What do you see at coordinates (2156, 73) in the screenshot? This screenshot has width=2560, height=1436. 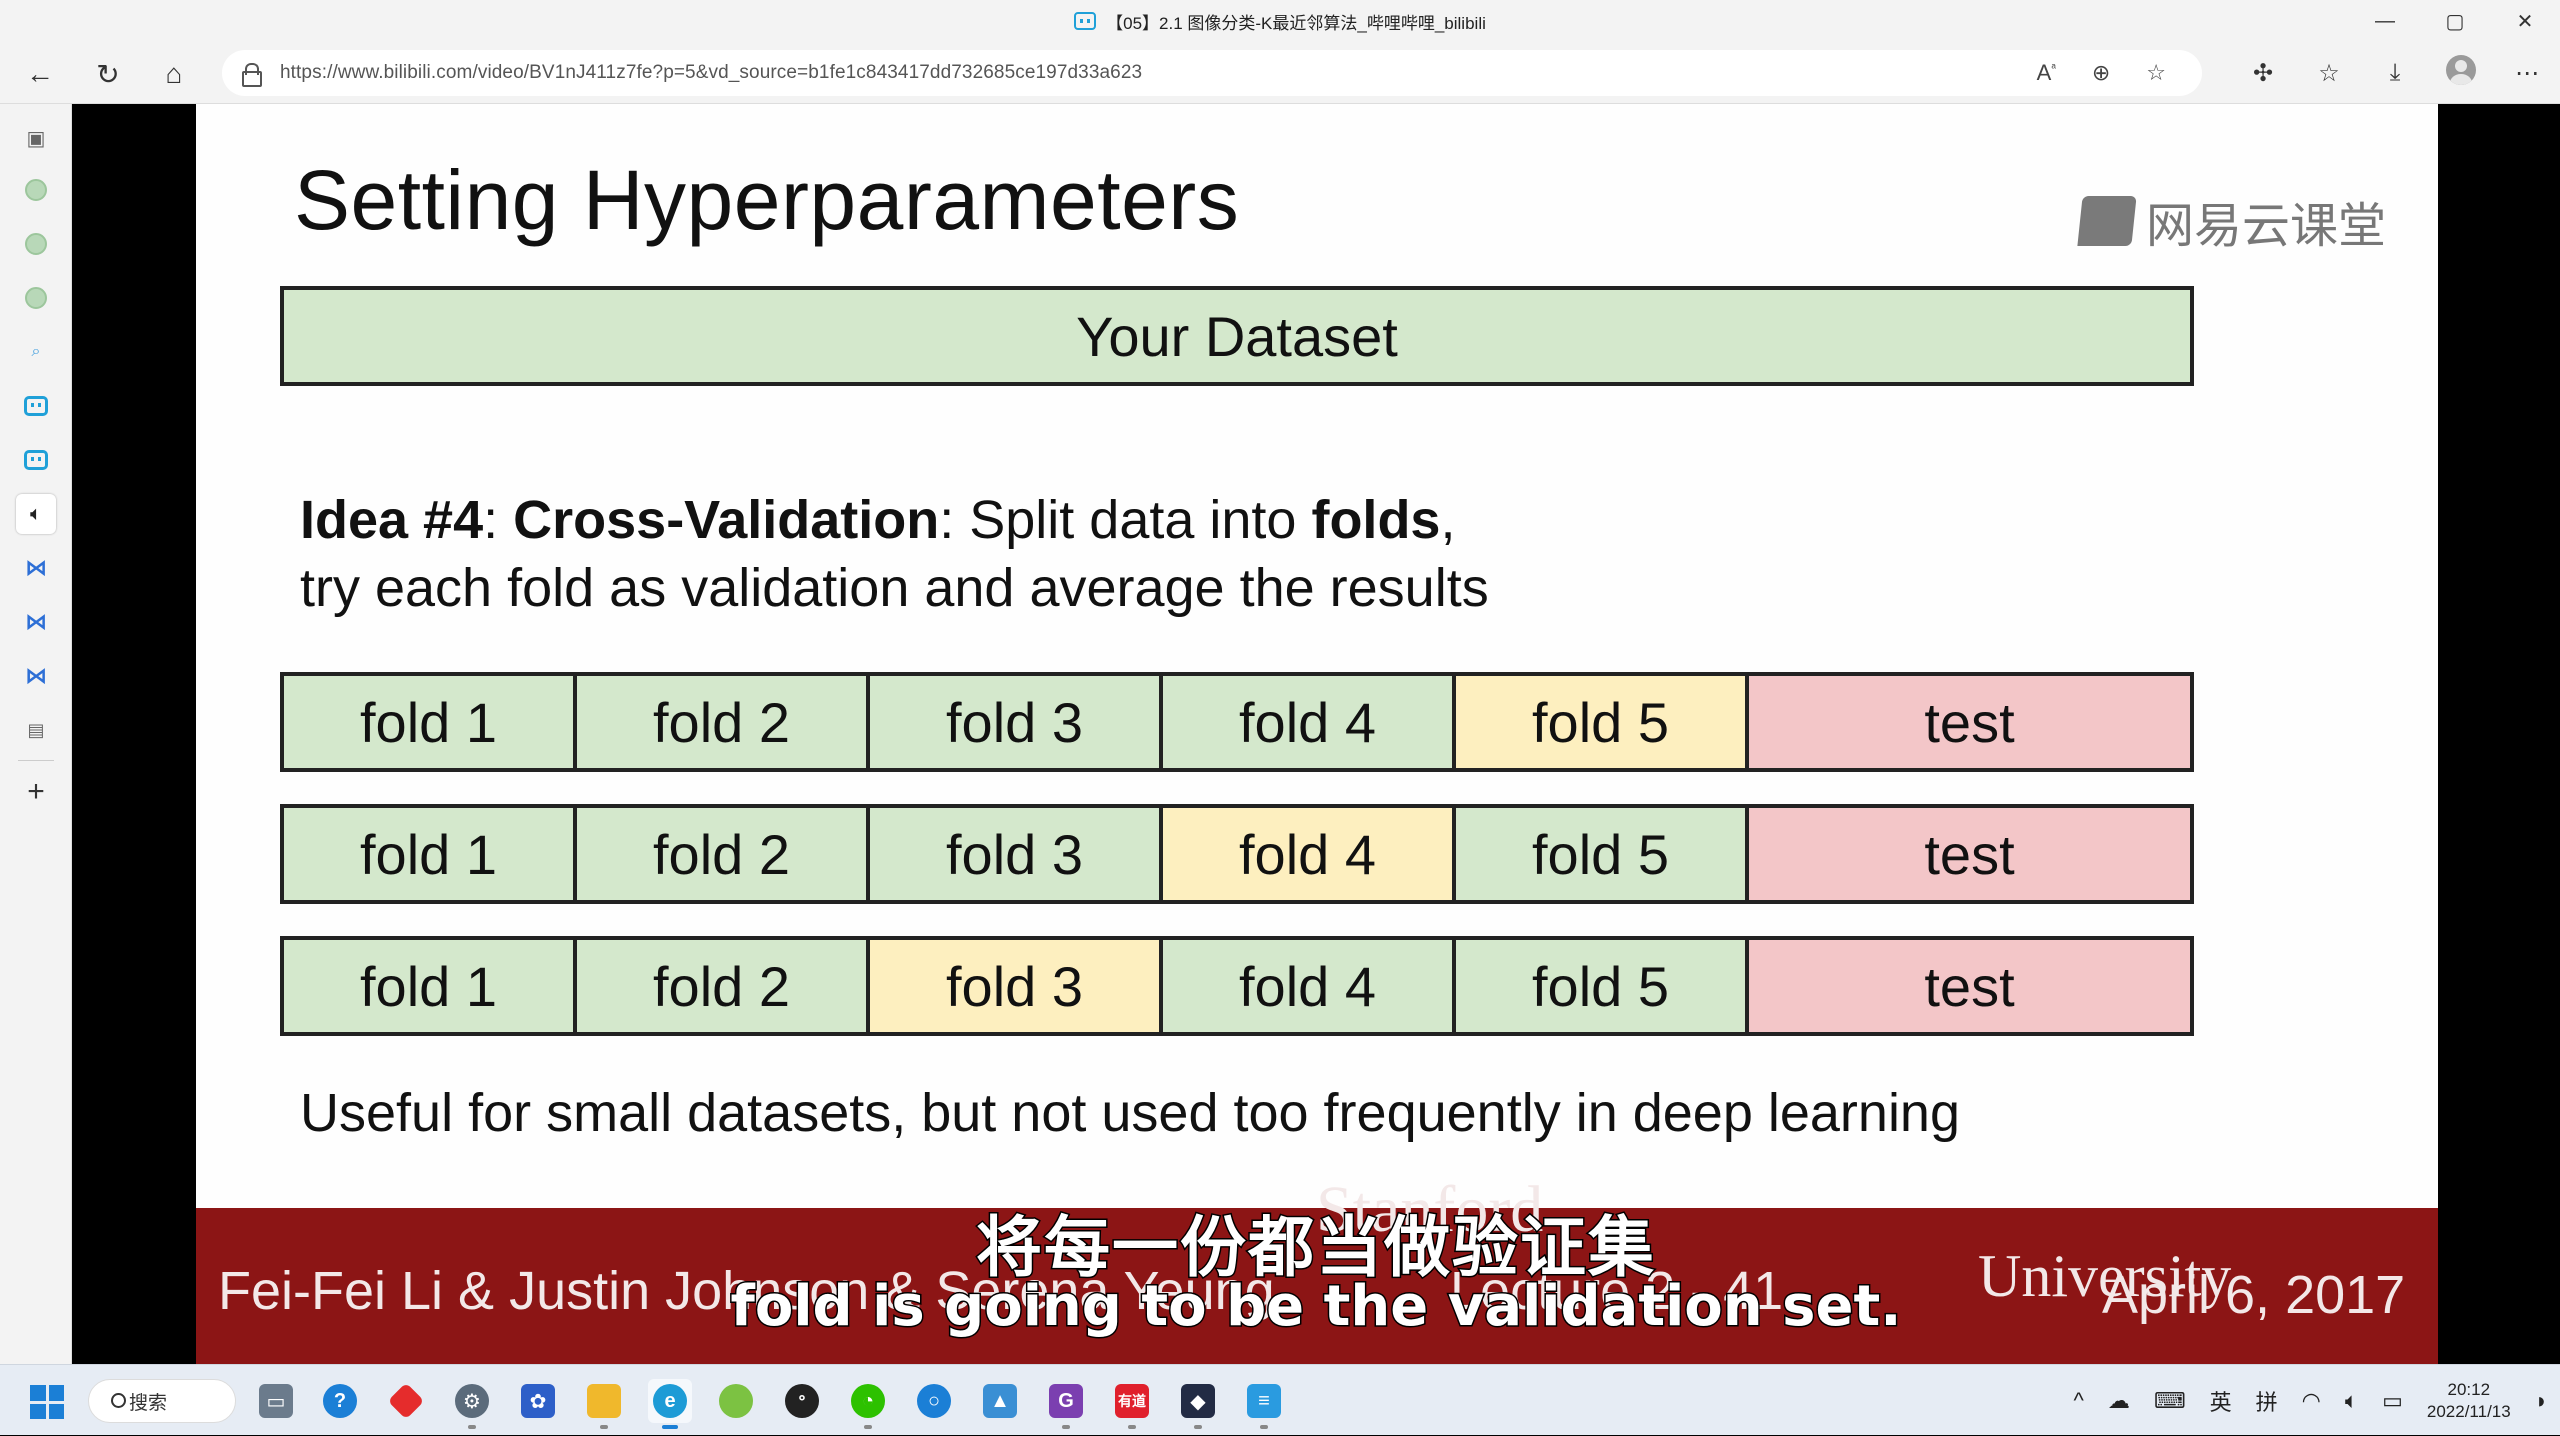 I see `add-favorite-icon: ☆` at bounding box center [2156, 73].